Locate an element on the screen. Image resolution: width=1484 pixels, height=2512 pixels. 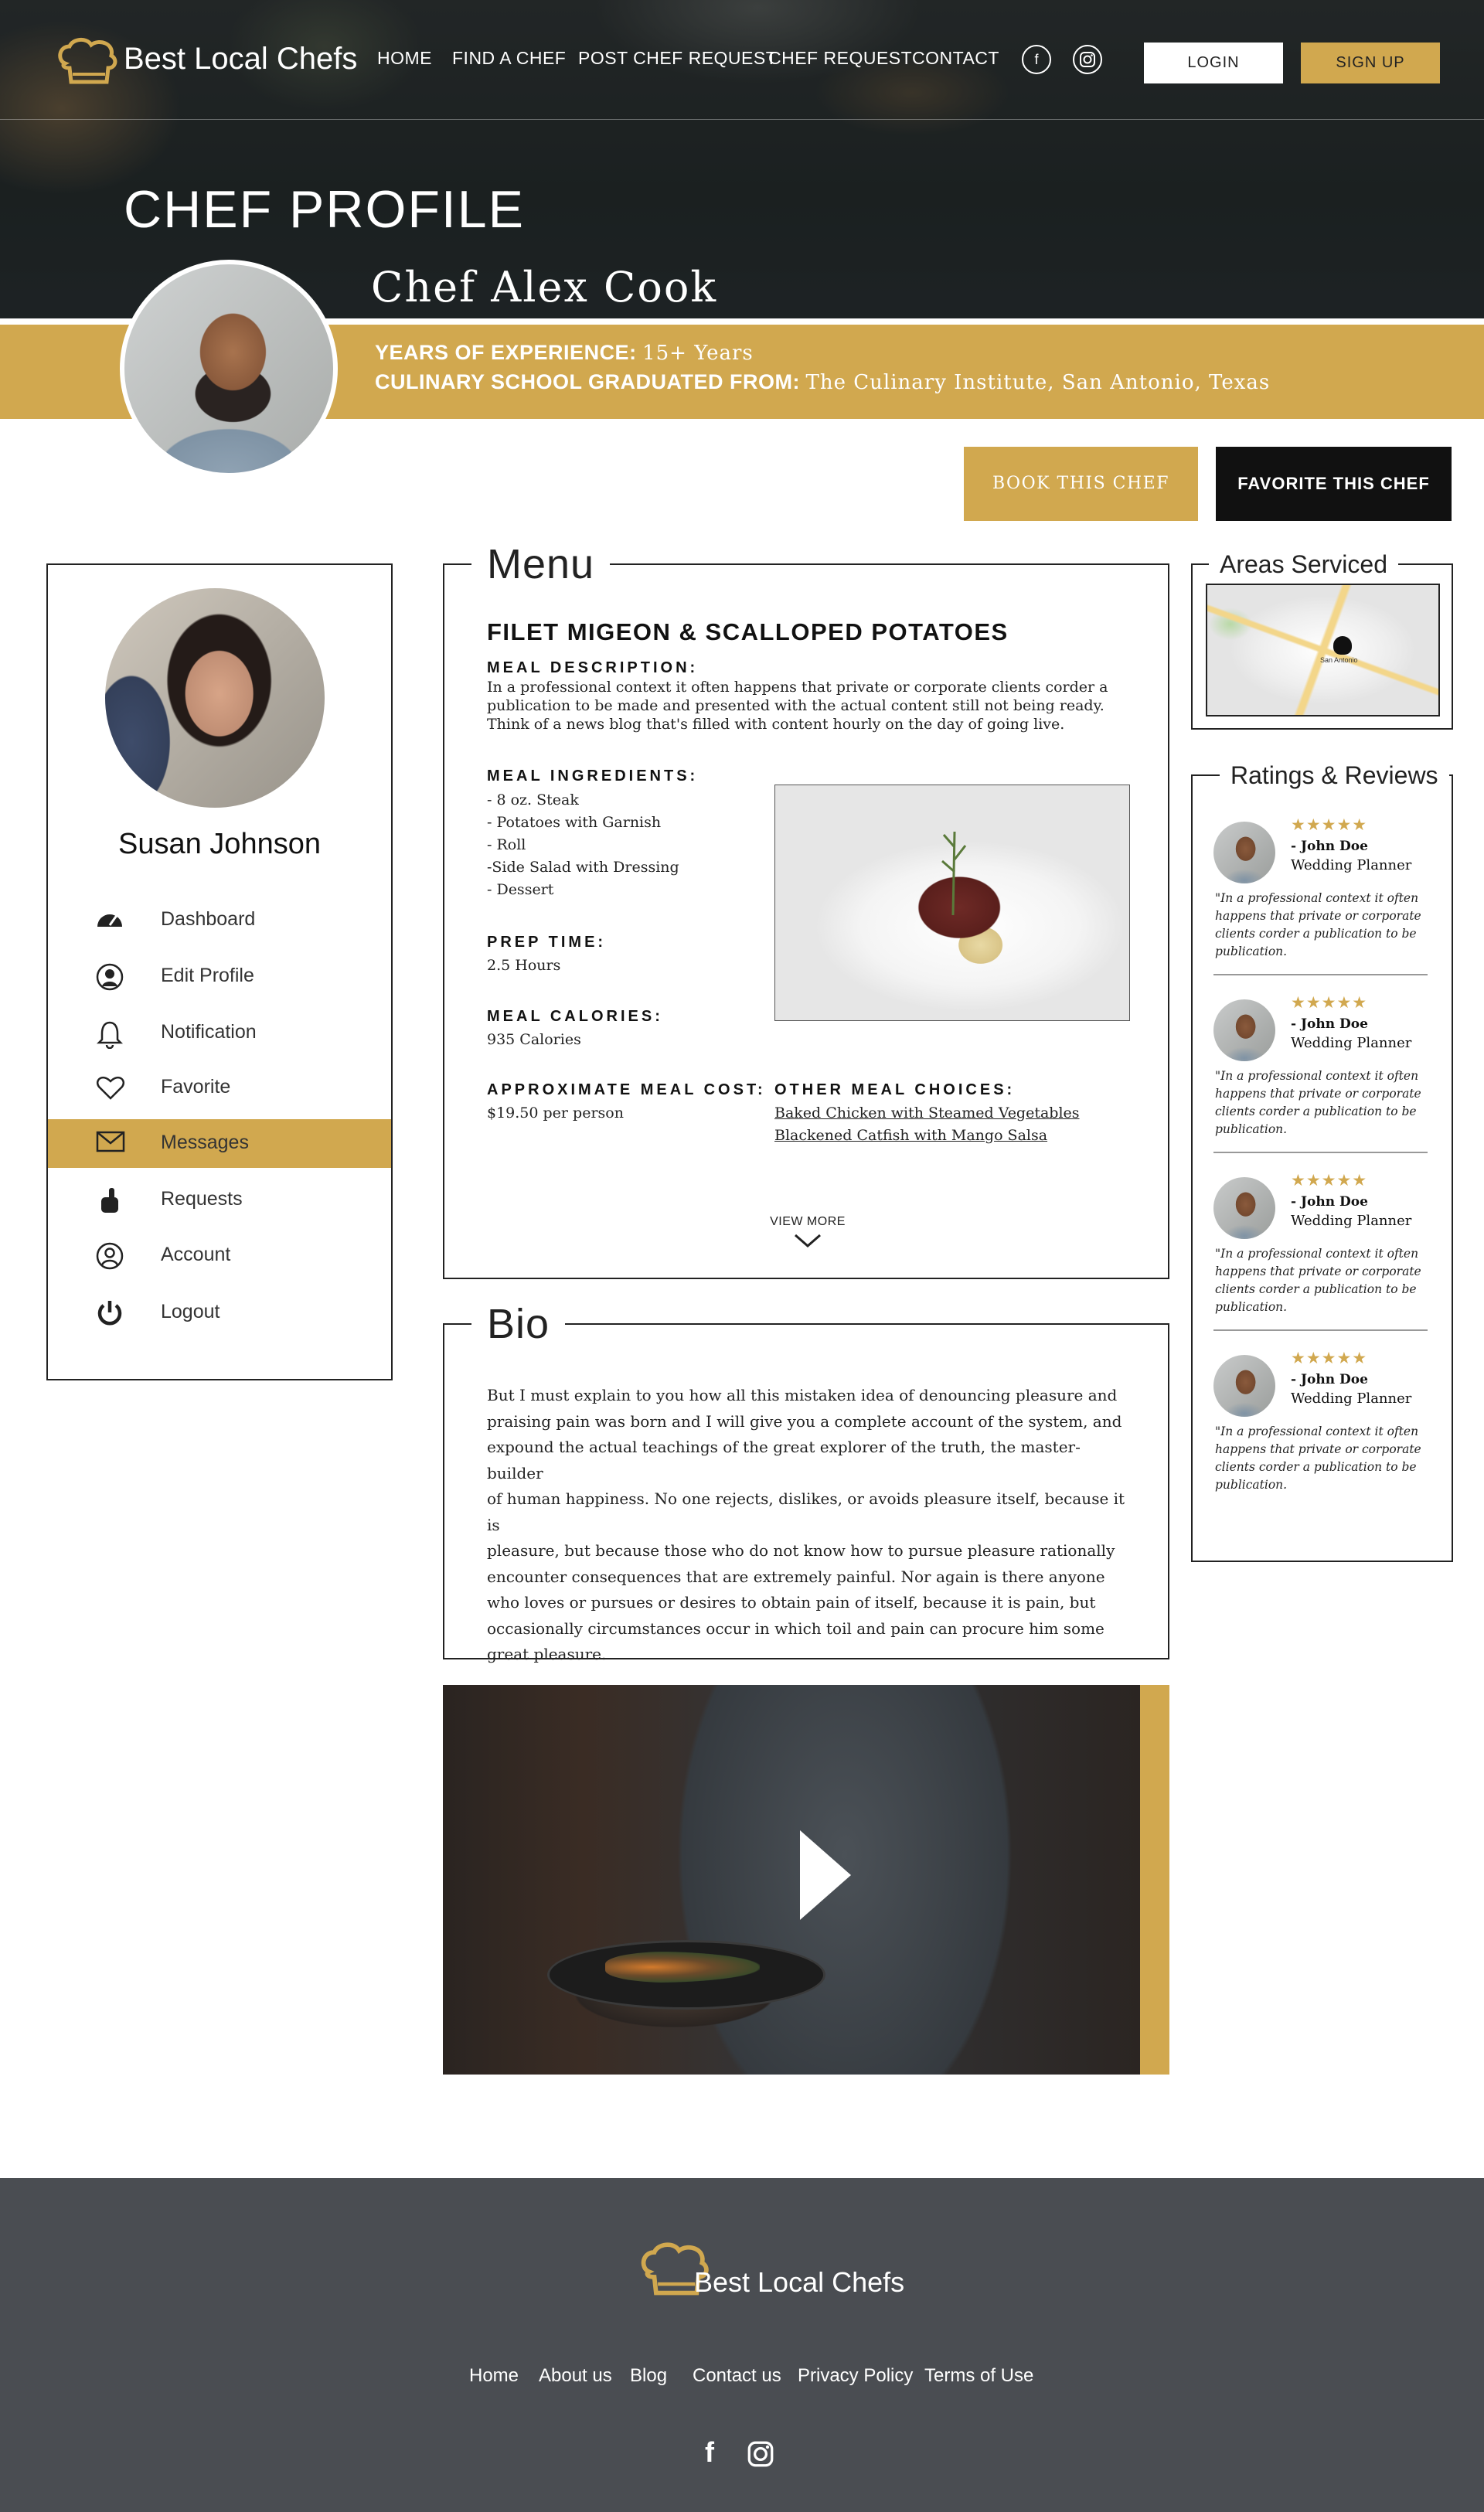
login-button: LOGIN is located at coordinates (1213, 63).